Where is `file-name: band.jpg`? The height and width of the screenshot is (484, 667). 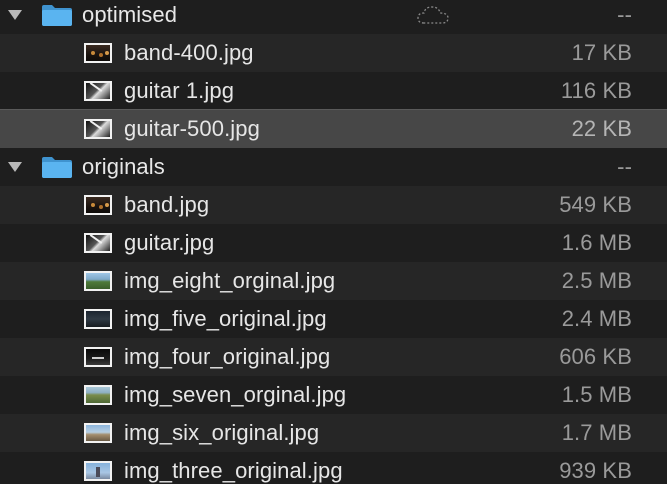 file-name: band.jpg is located at coordinates (167, 204).